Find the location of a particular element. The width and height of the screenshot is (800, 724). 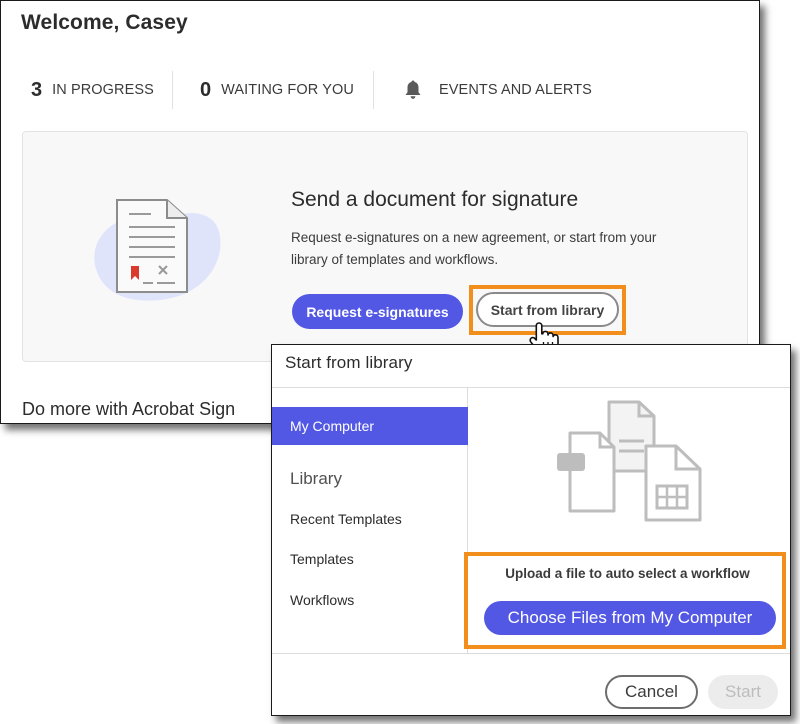

in-progress-label: IN PROGRESS is located at coordinates (103, 90).